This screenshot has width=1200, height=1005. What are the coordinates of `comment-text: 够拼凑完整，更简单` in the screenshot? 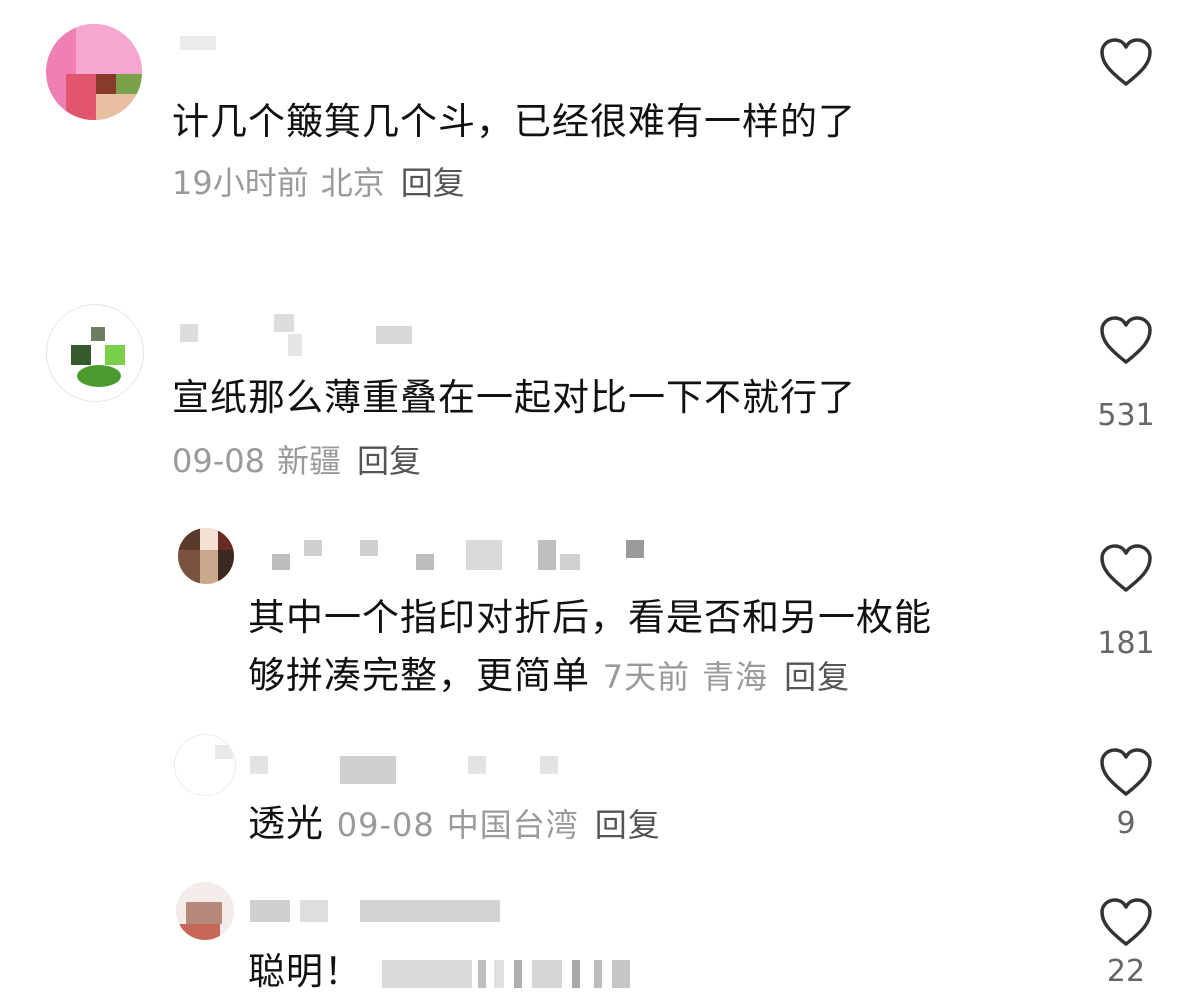 It's located at (419, 675).